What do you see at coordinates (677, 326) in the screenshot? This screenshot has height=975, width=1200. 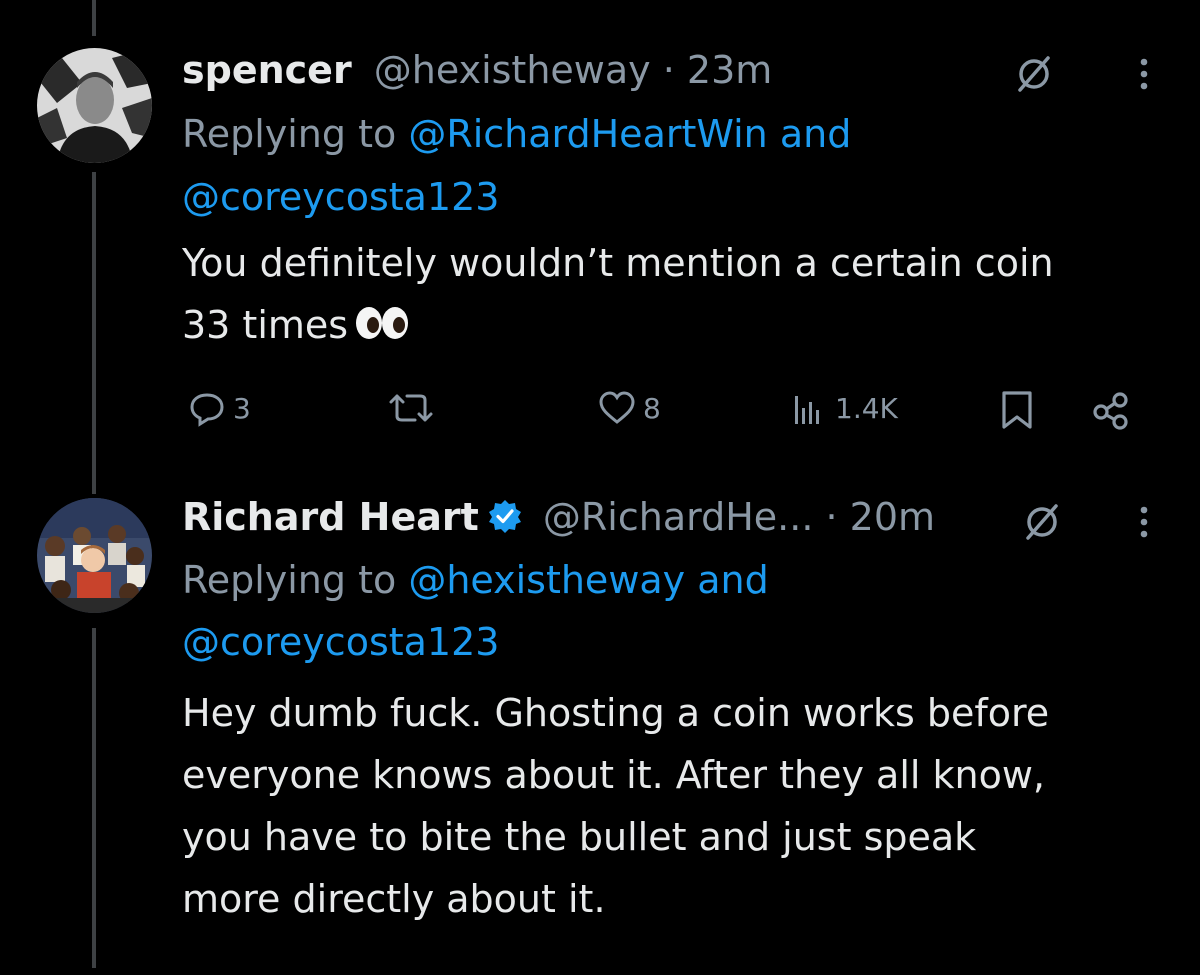 I see `tweet-text-line: 33 times` at bounding box center [677, 326].